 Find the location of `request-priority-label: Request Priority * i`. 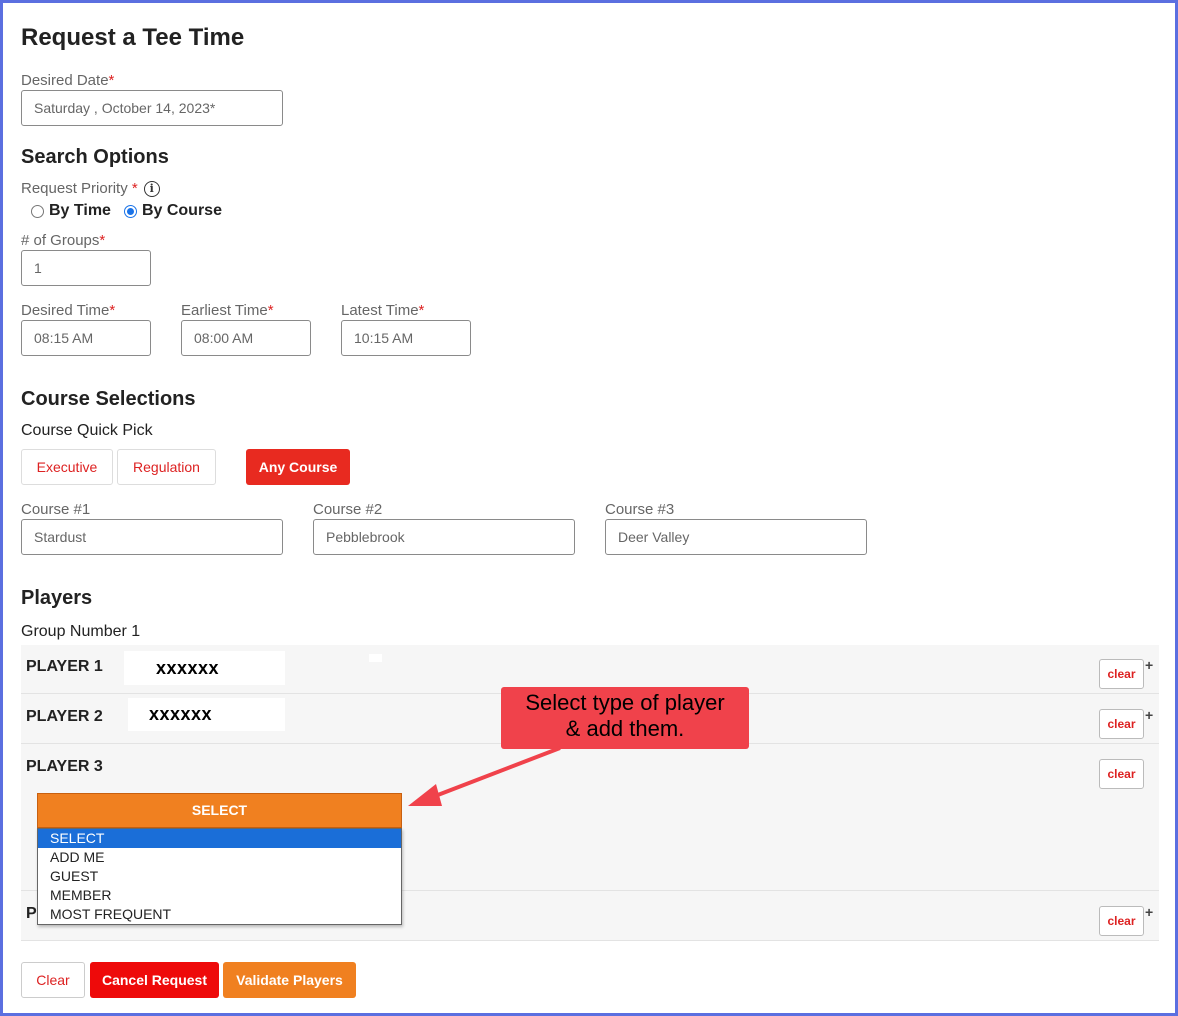

request-priority-label: Request Priority * i is located at coordinates (90, 189).